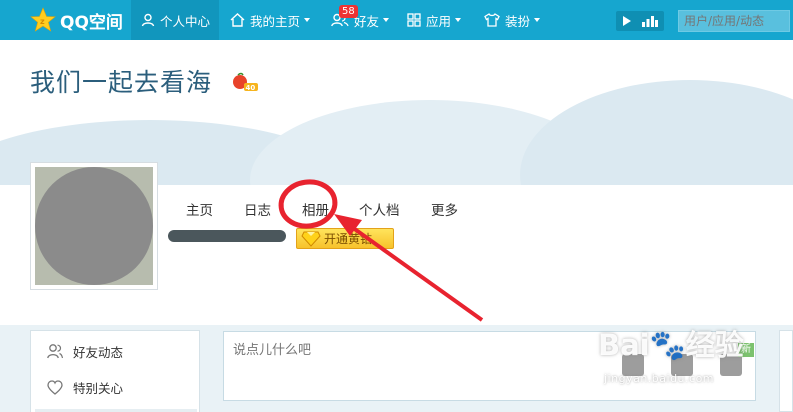 Image resolution: width=793 pixels, height=412 pixels. I want to click on equalizer-icon, so click(650, 21).